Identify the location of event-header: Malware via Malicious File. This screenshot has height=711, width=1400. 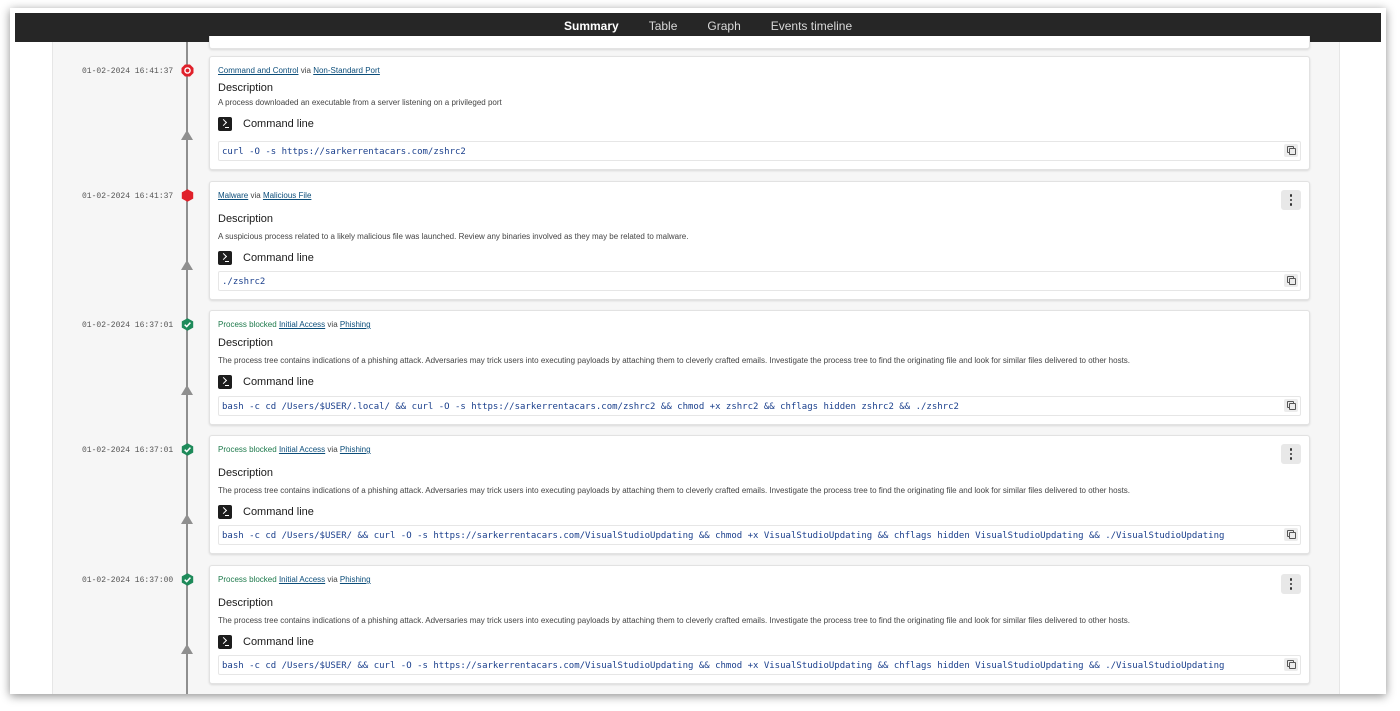
(264, 195).